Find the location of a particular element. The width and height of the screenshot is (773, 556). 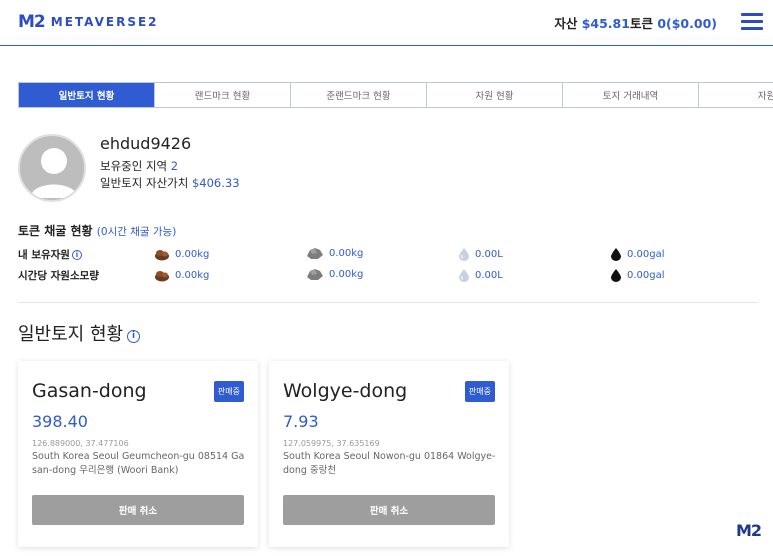

tab-general-land: 일반토지 현황 is located at coordinates (87, 95).